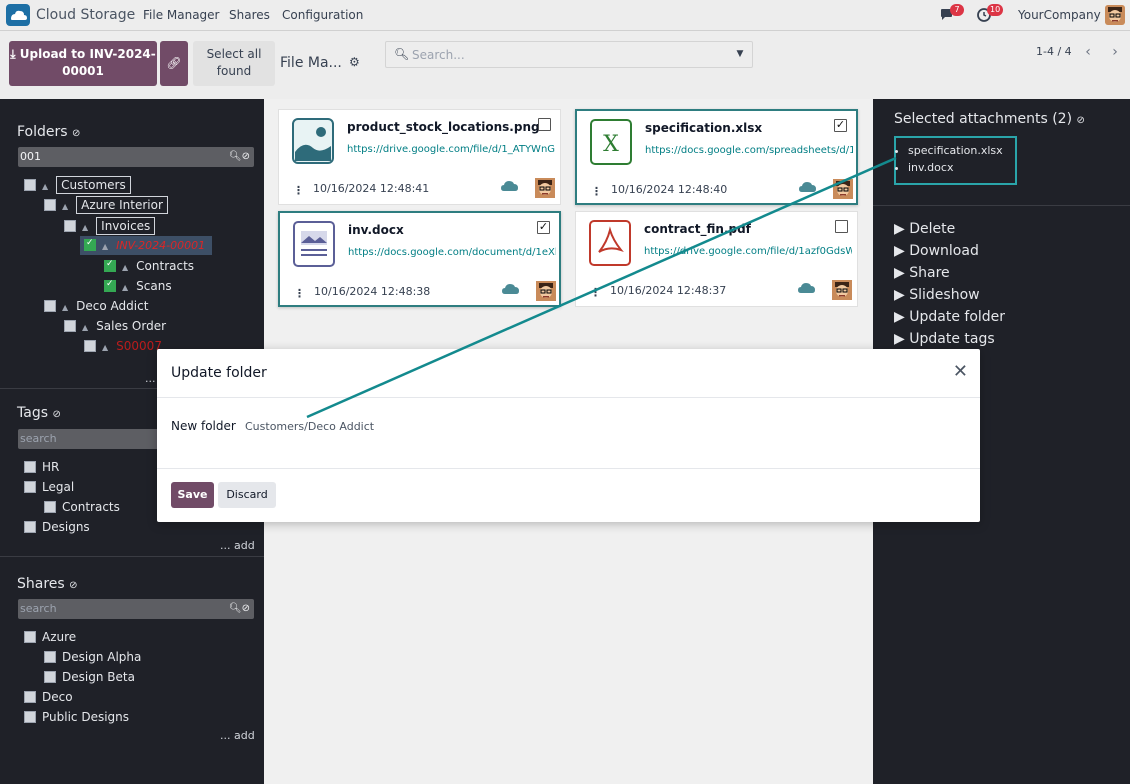  I want to click on tag-item-legal: Legal, so click(49, 487).